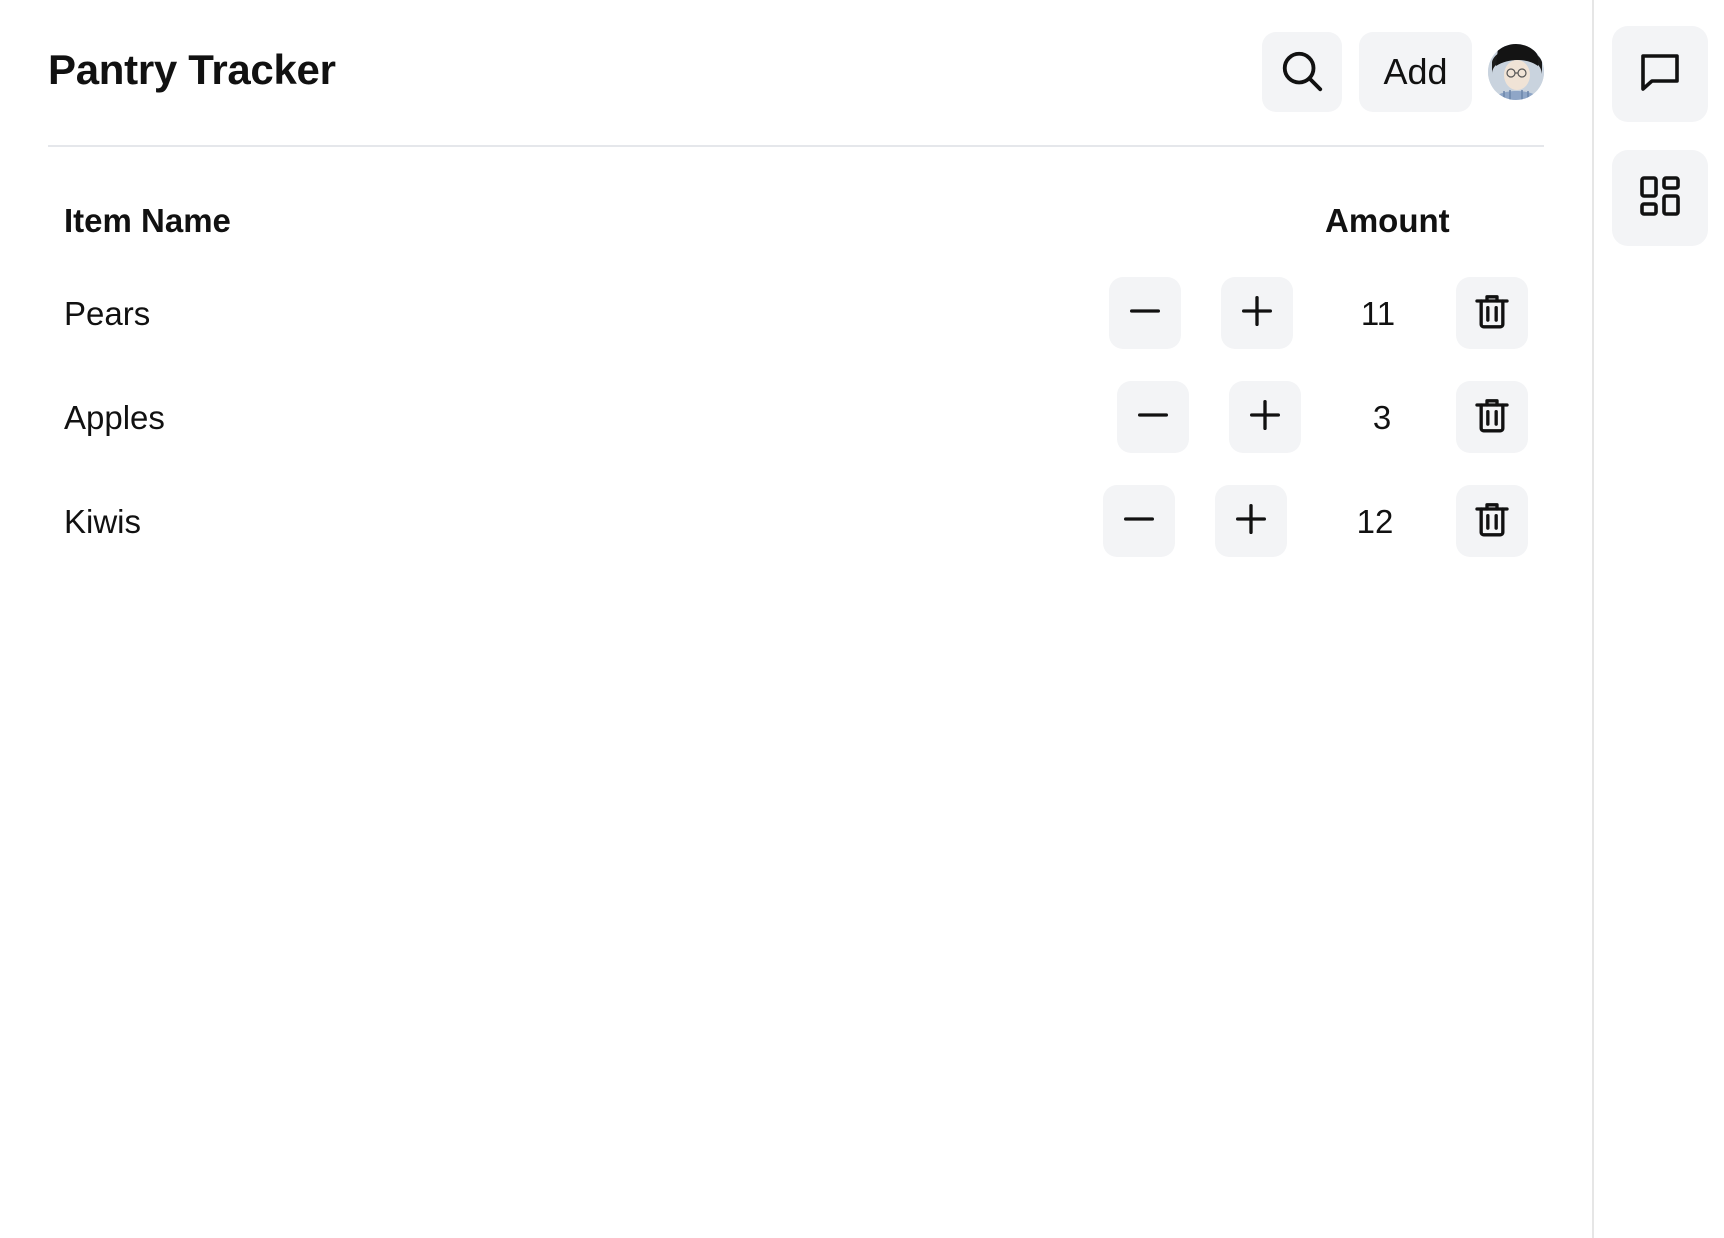 The width and height of the screenshot is (1724, 1238). I want to click on item-amount: 3, so click(1382, 417).